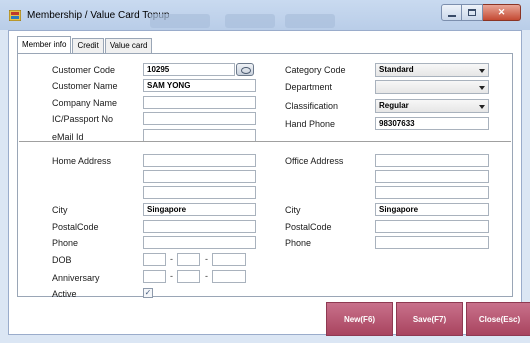  I want to click on close-window-button: ✕, so click(502, 12).